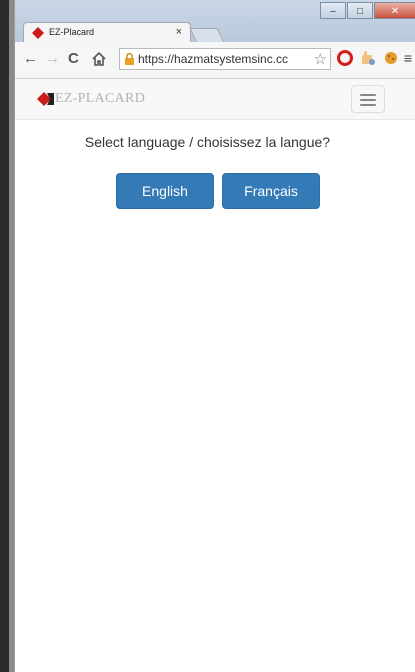  Describe the element at coordinates (179, 32) in the screenshot. I see `close-tab-icon: ×` at that location.